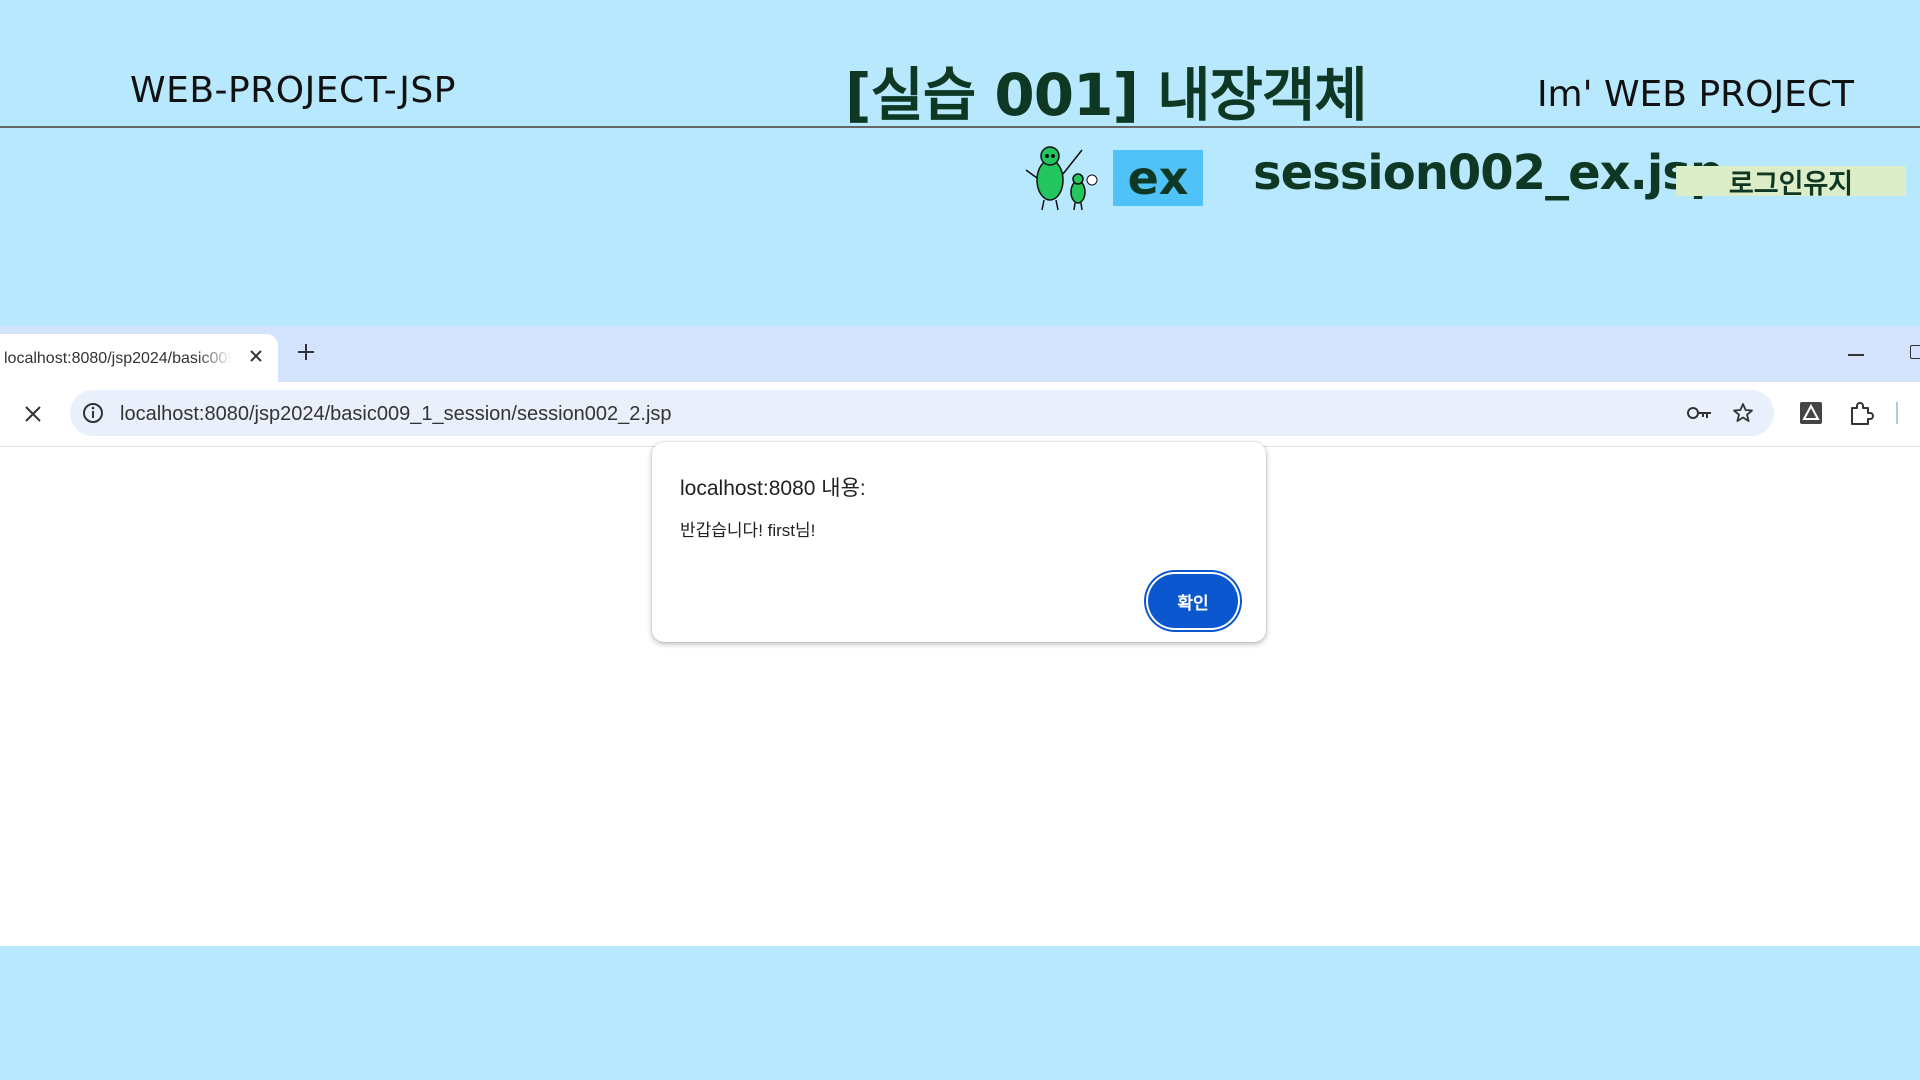 The image size is (1920, 1080). What do you see at coordinates (1861, 413) in the screenshot?
I see `puzzle-icon` at bounding box center [1861, 413].